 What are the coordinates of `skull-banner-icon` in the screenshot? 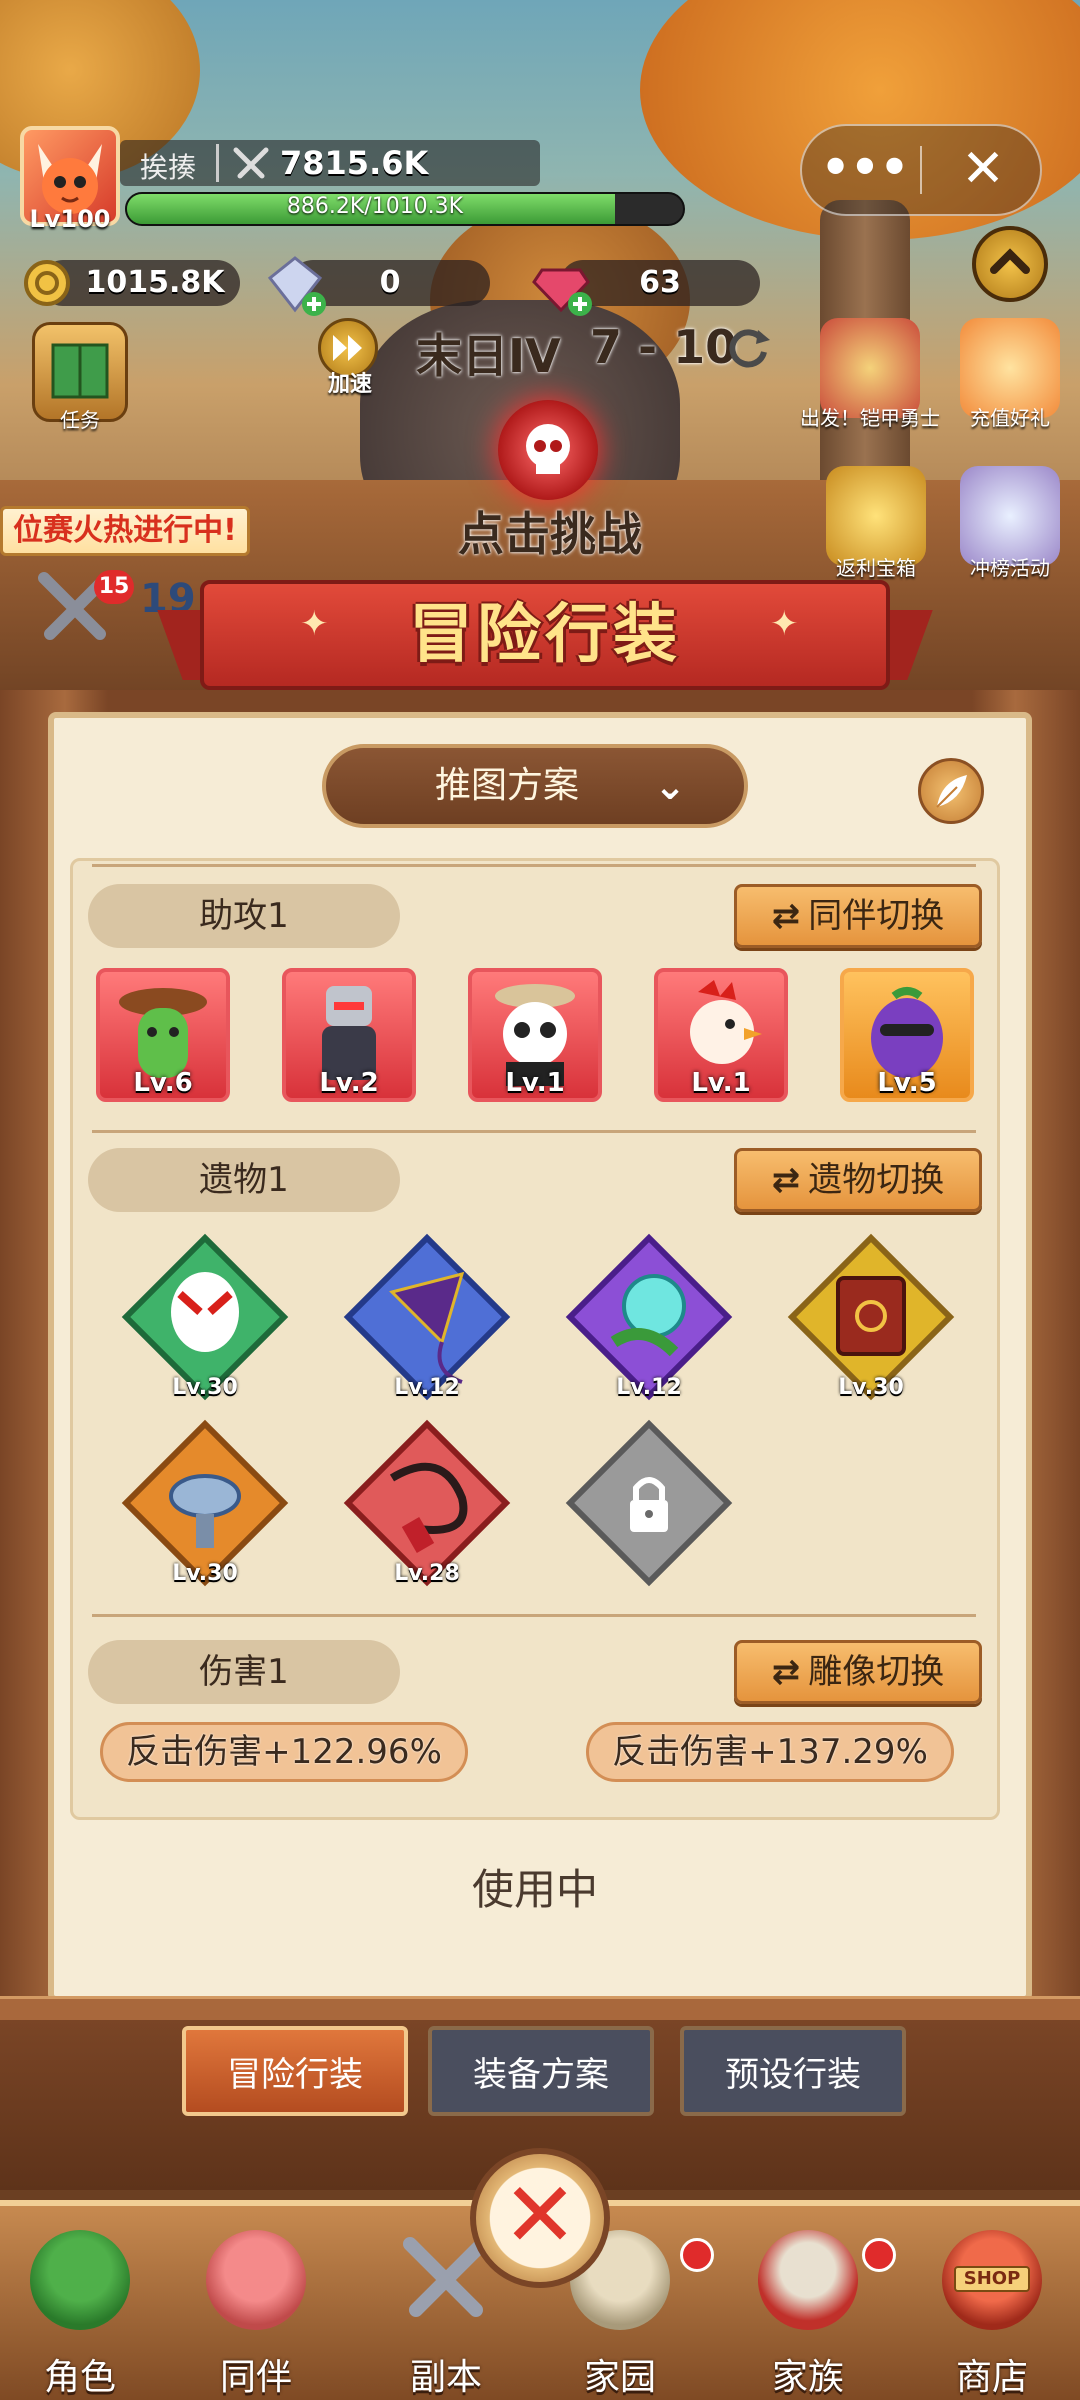 It's located at (808, 2280).